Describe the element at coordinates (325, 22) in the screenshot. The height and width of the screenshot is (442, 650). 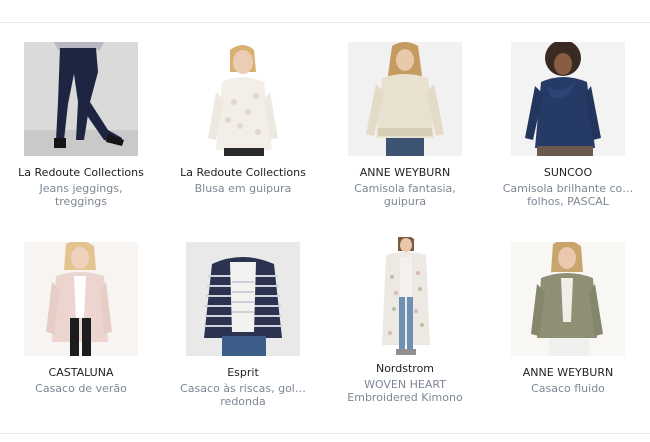
I see `top-divider` at that location.